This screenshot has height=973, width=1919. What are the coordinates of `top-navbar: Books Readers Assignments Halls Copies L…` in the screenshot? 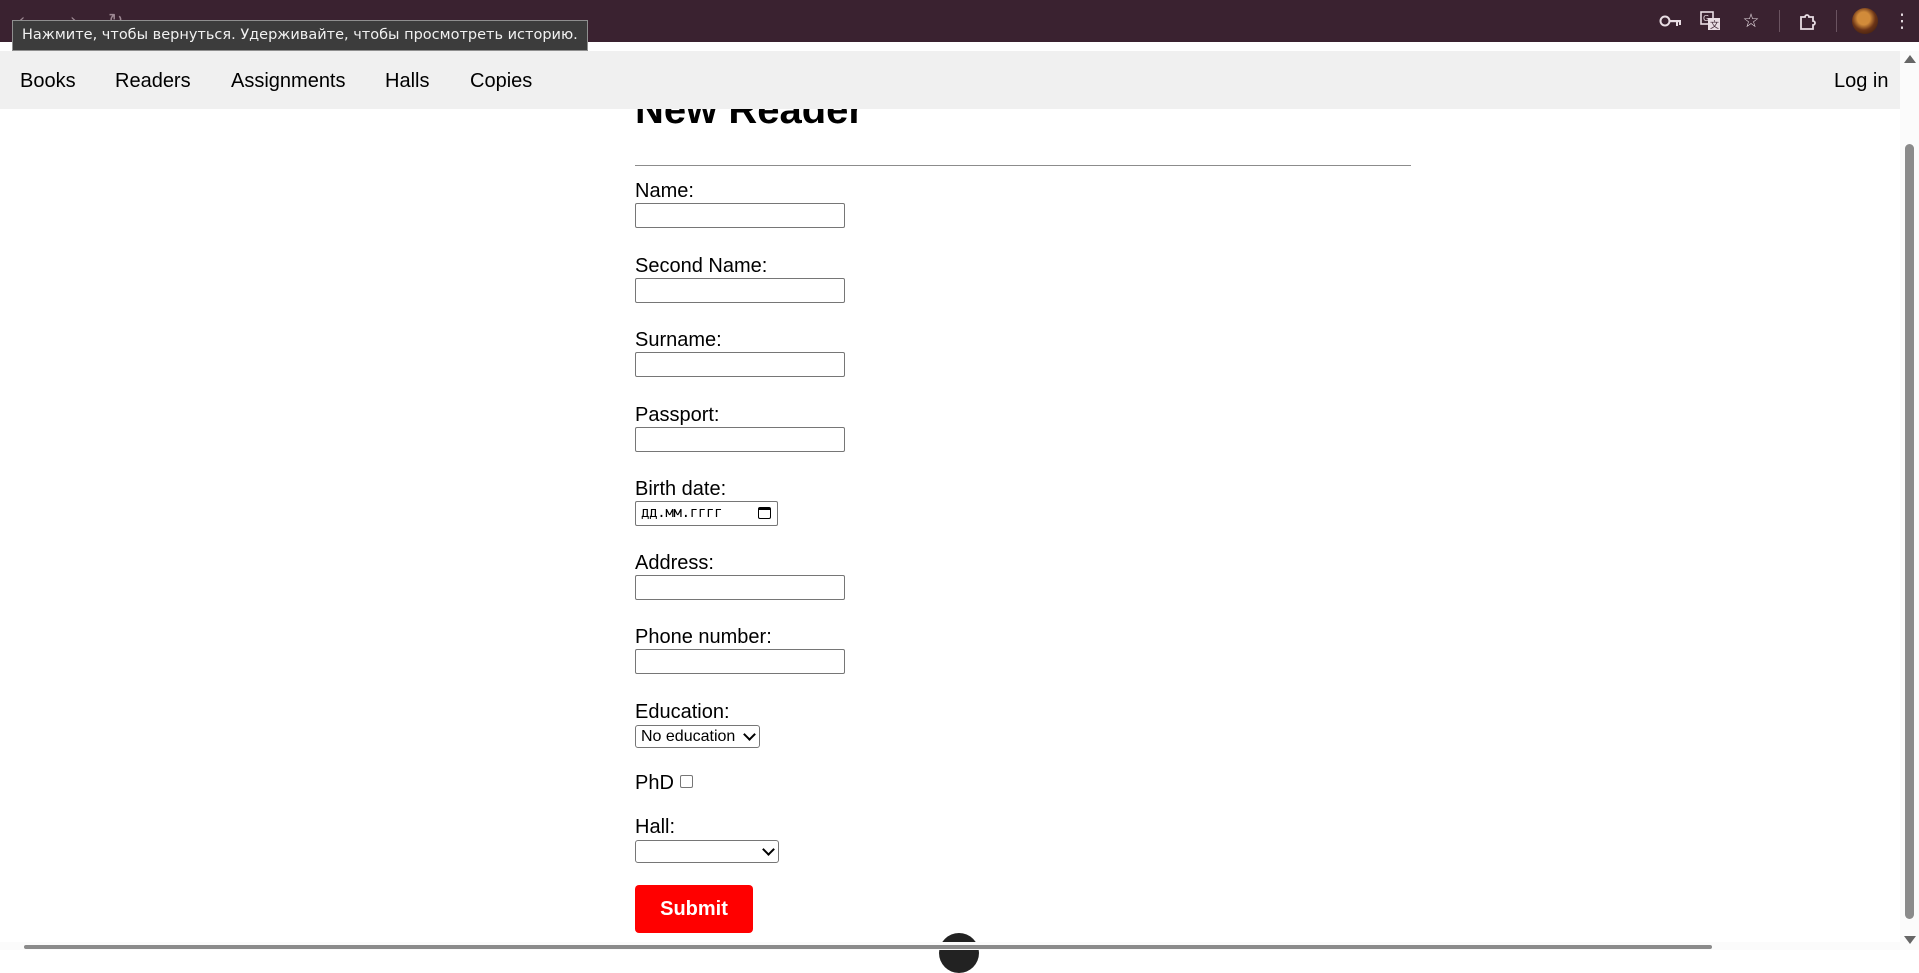 It's located at (950, 80).